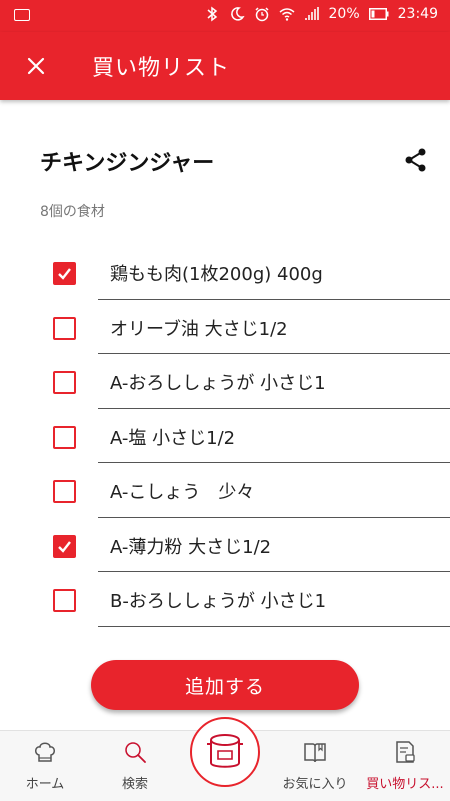  I want to click on alarm-icon, so click(261, 14).